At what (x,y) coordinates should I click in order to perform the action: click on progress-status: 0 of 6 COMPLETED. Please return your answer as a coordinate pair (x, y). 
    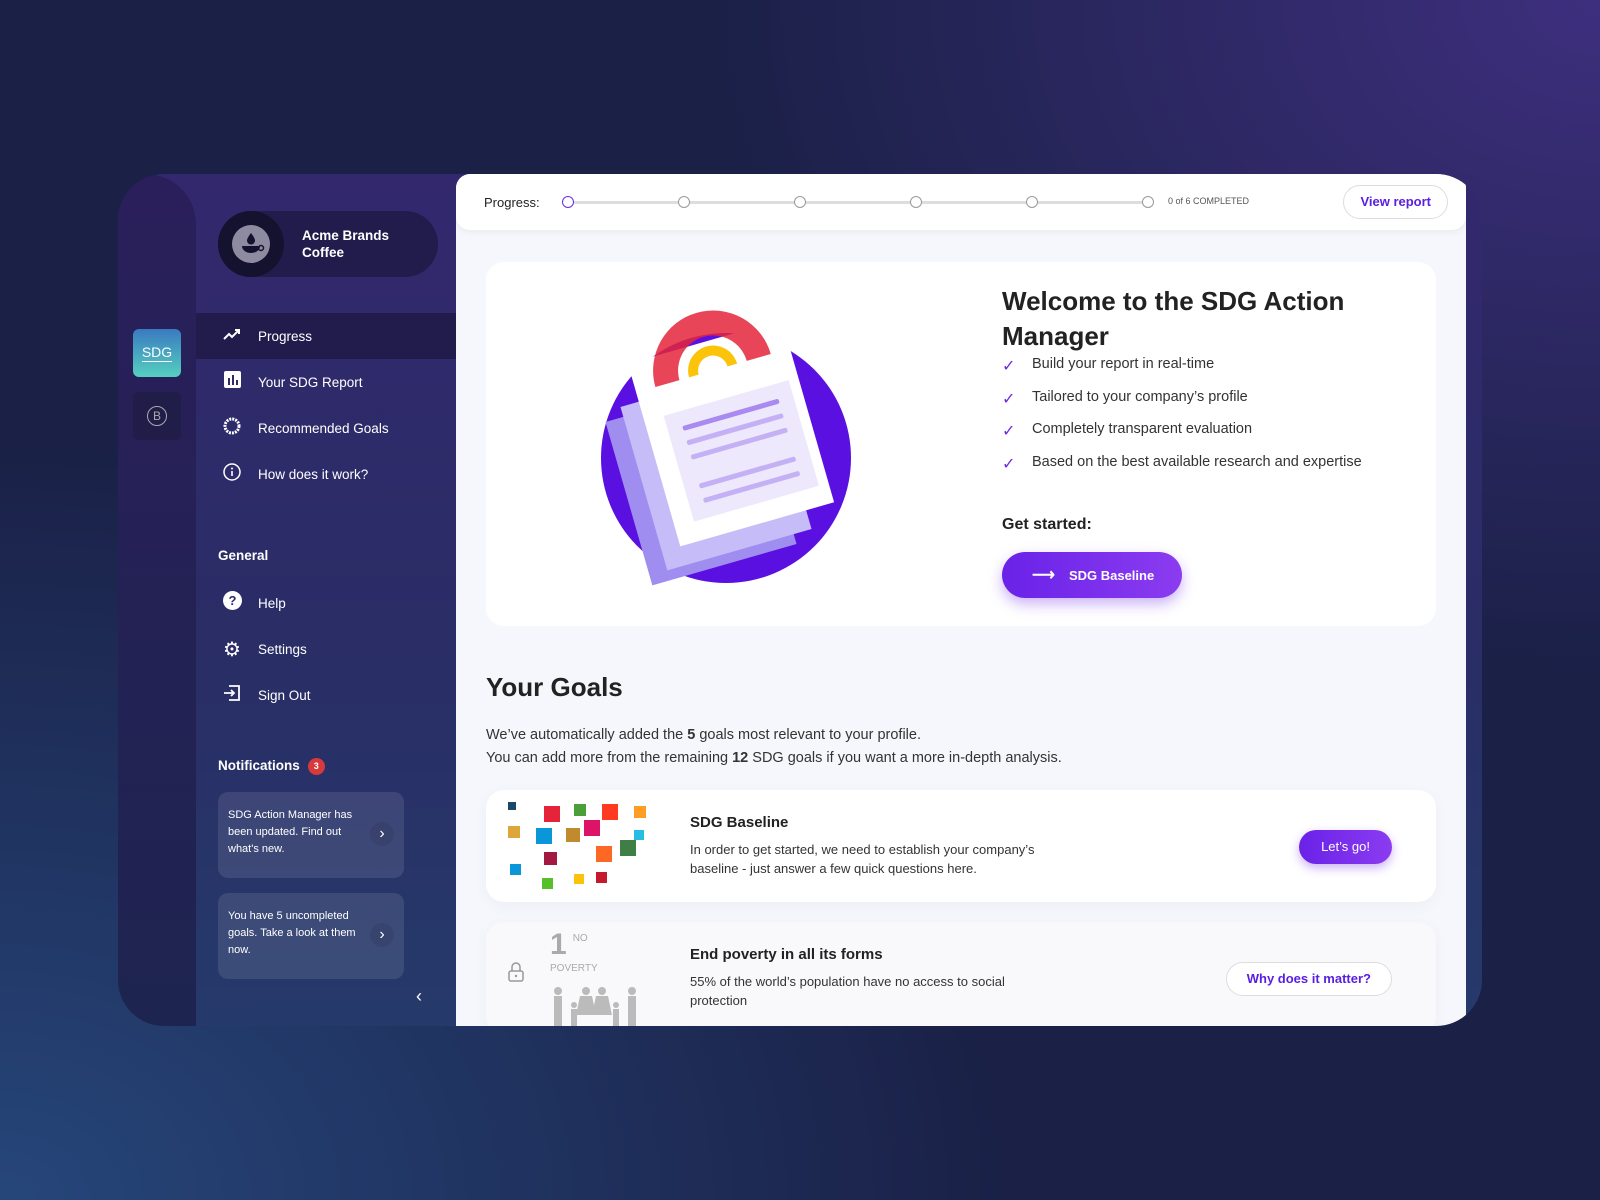
    Looking at the image, I should click on (1209, 201).